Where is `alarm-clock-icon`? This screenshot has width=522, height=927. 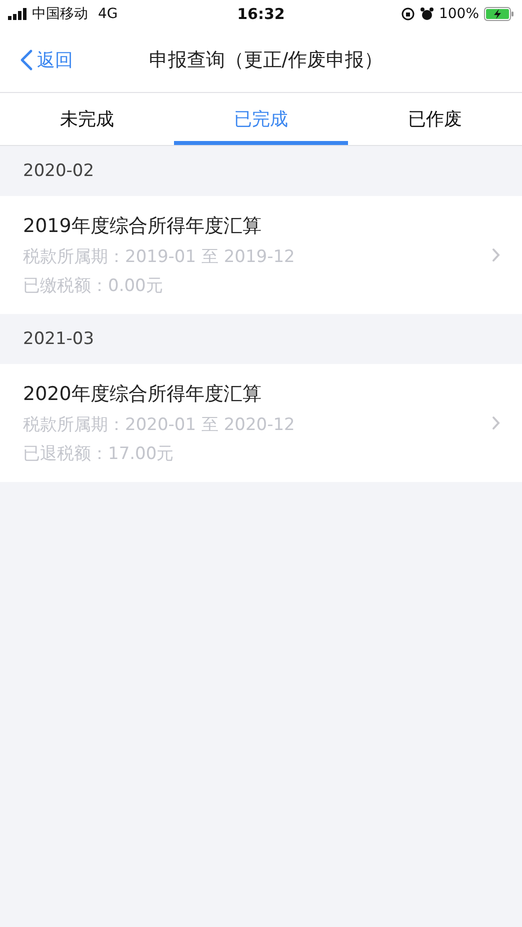
alarm-clock-icon is located at coordinates (427, 14).